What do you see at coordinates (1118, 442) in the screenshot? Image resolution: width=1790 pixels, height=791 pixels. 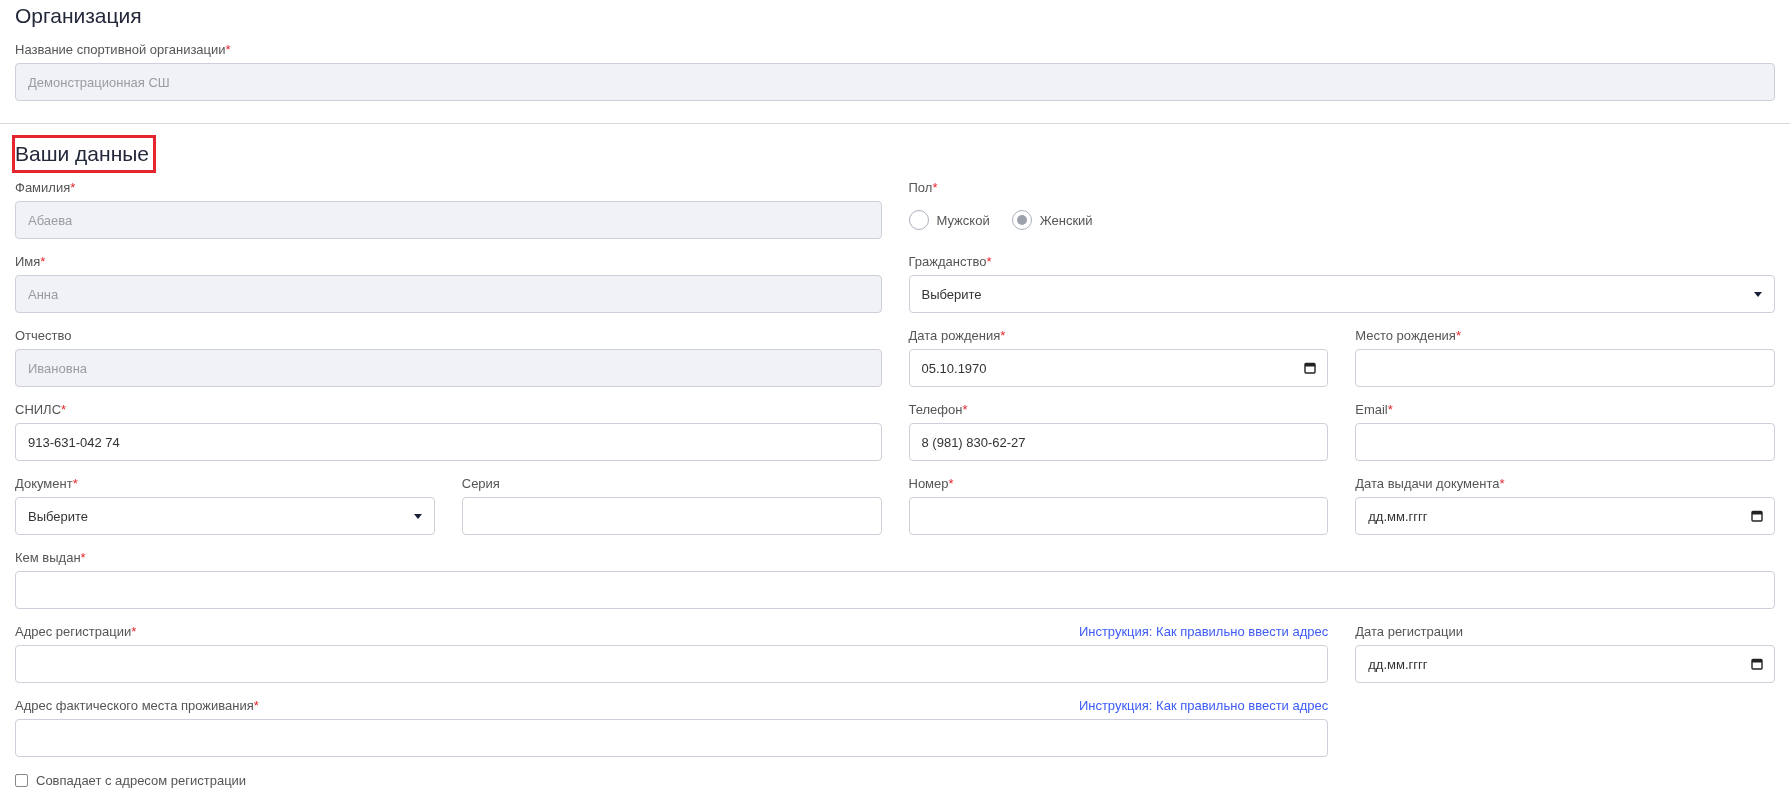 I see `text-field: 8 (981) 830-62-27` at bounding box center [1118, 442].